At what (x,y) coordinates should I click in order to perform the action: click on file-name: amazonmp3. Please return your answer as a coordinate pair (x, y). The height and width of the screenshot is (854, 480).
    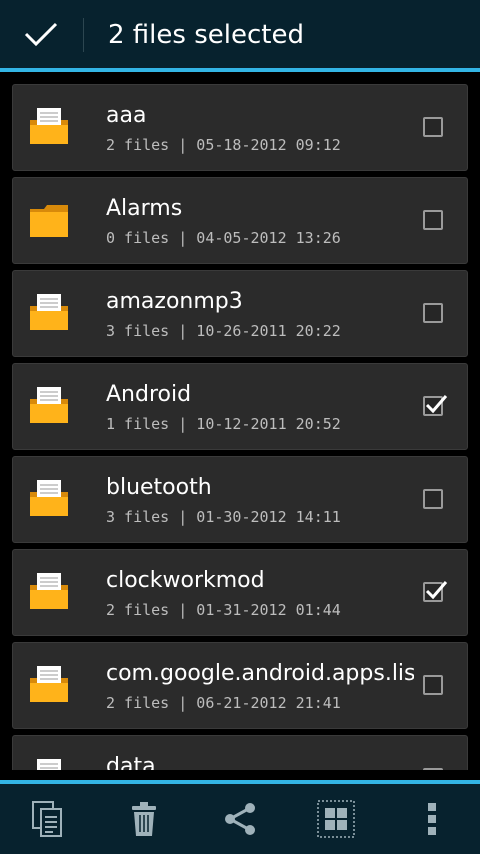
    Looking at the image, I should click on (174, 301).